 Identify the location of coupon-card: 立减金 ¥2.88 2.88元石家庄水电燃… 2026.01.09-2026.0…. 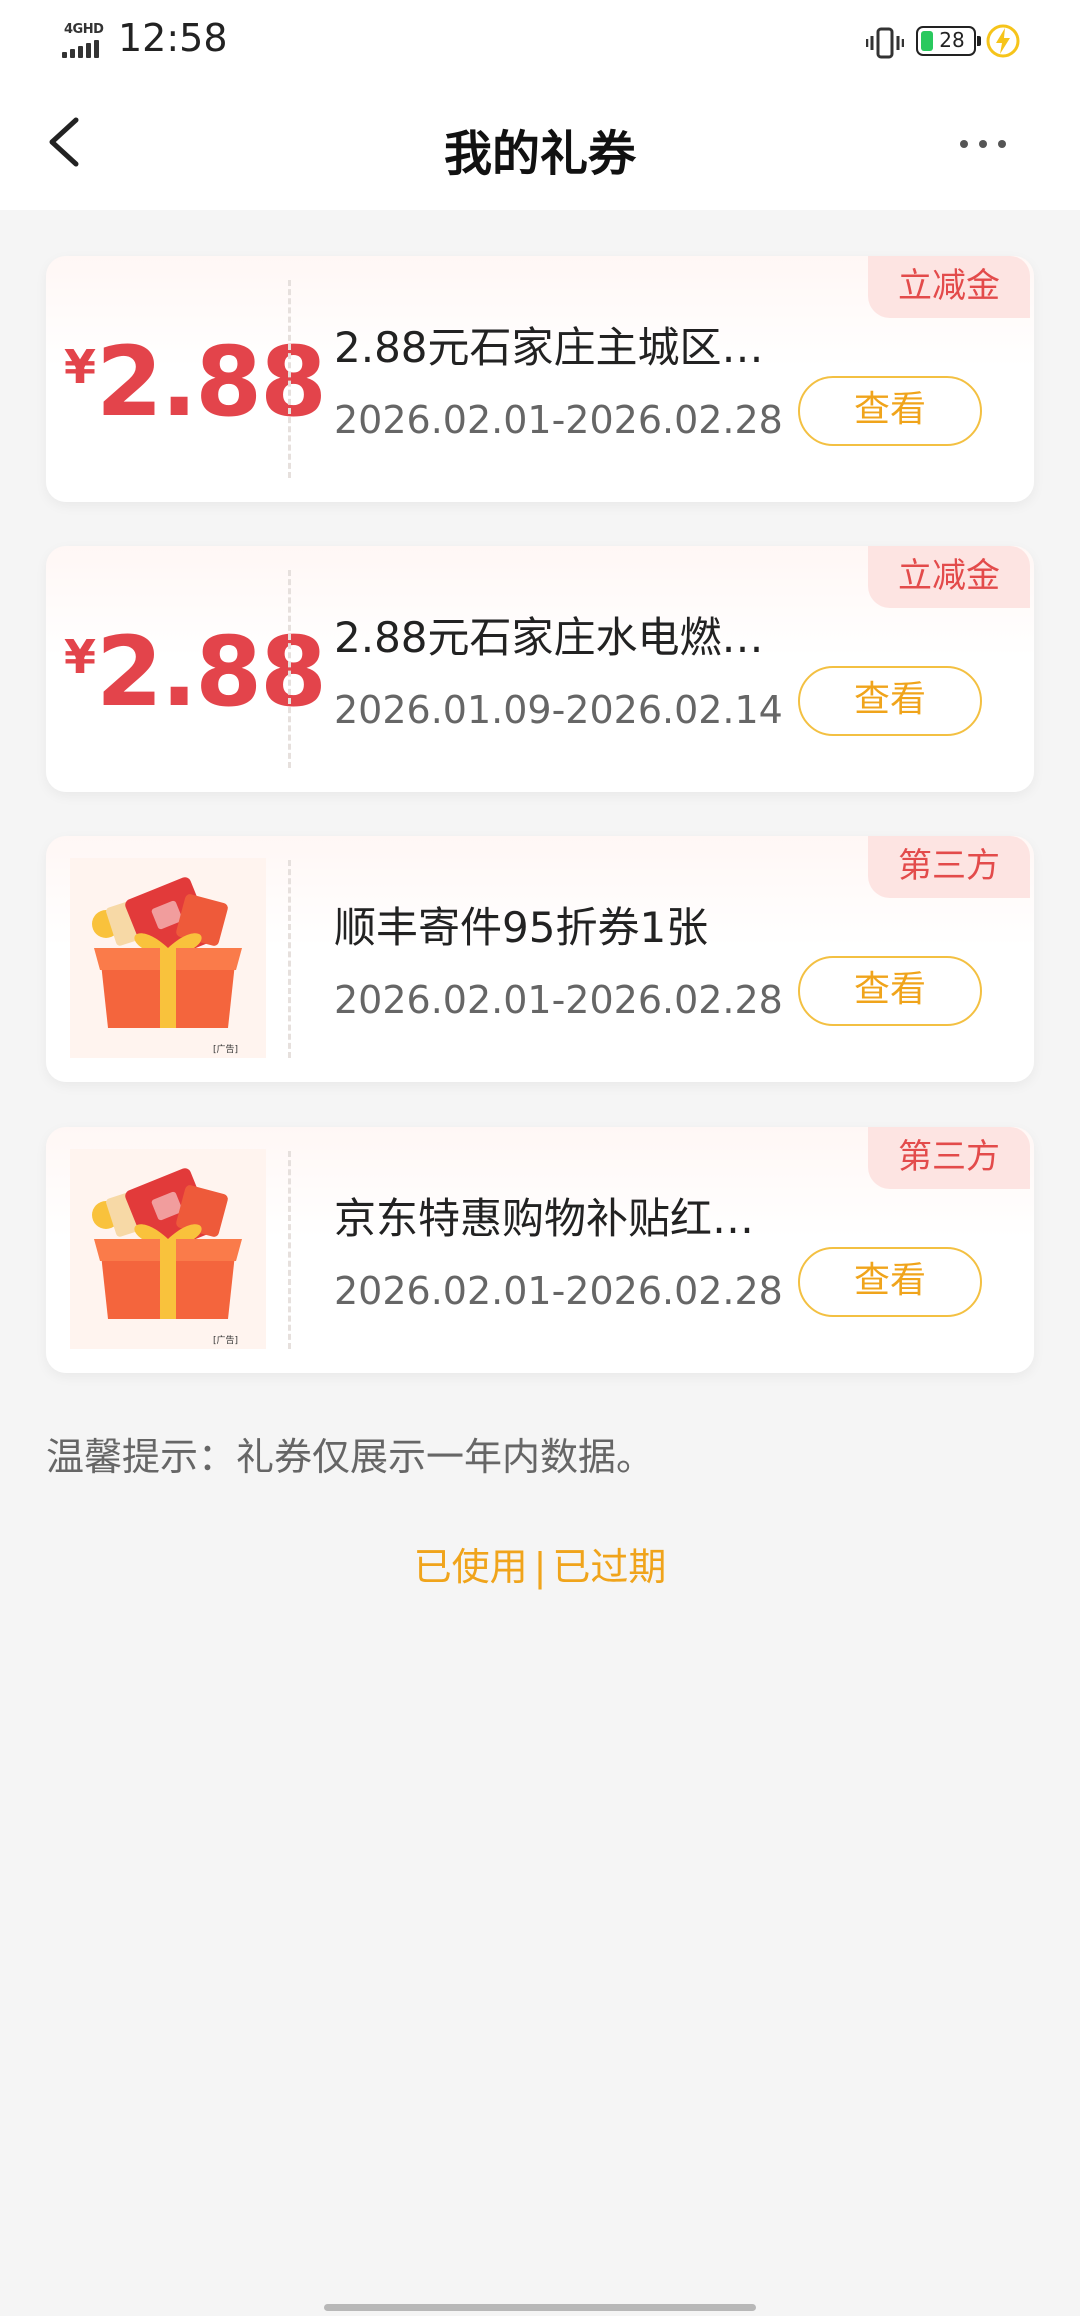
(540, 669).